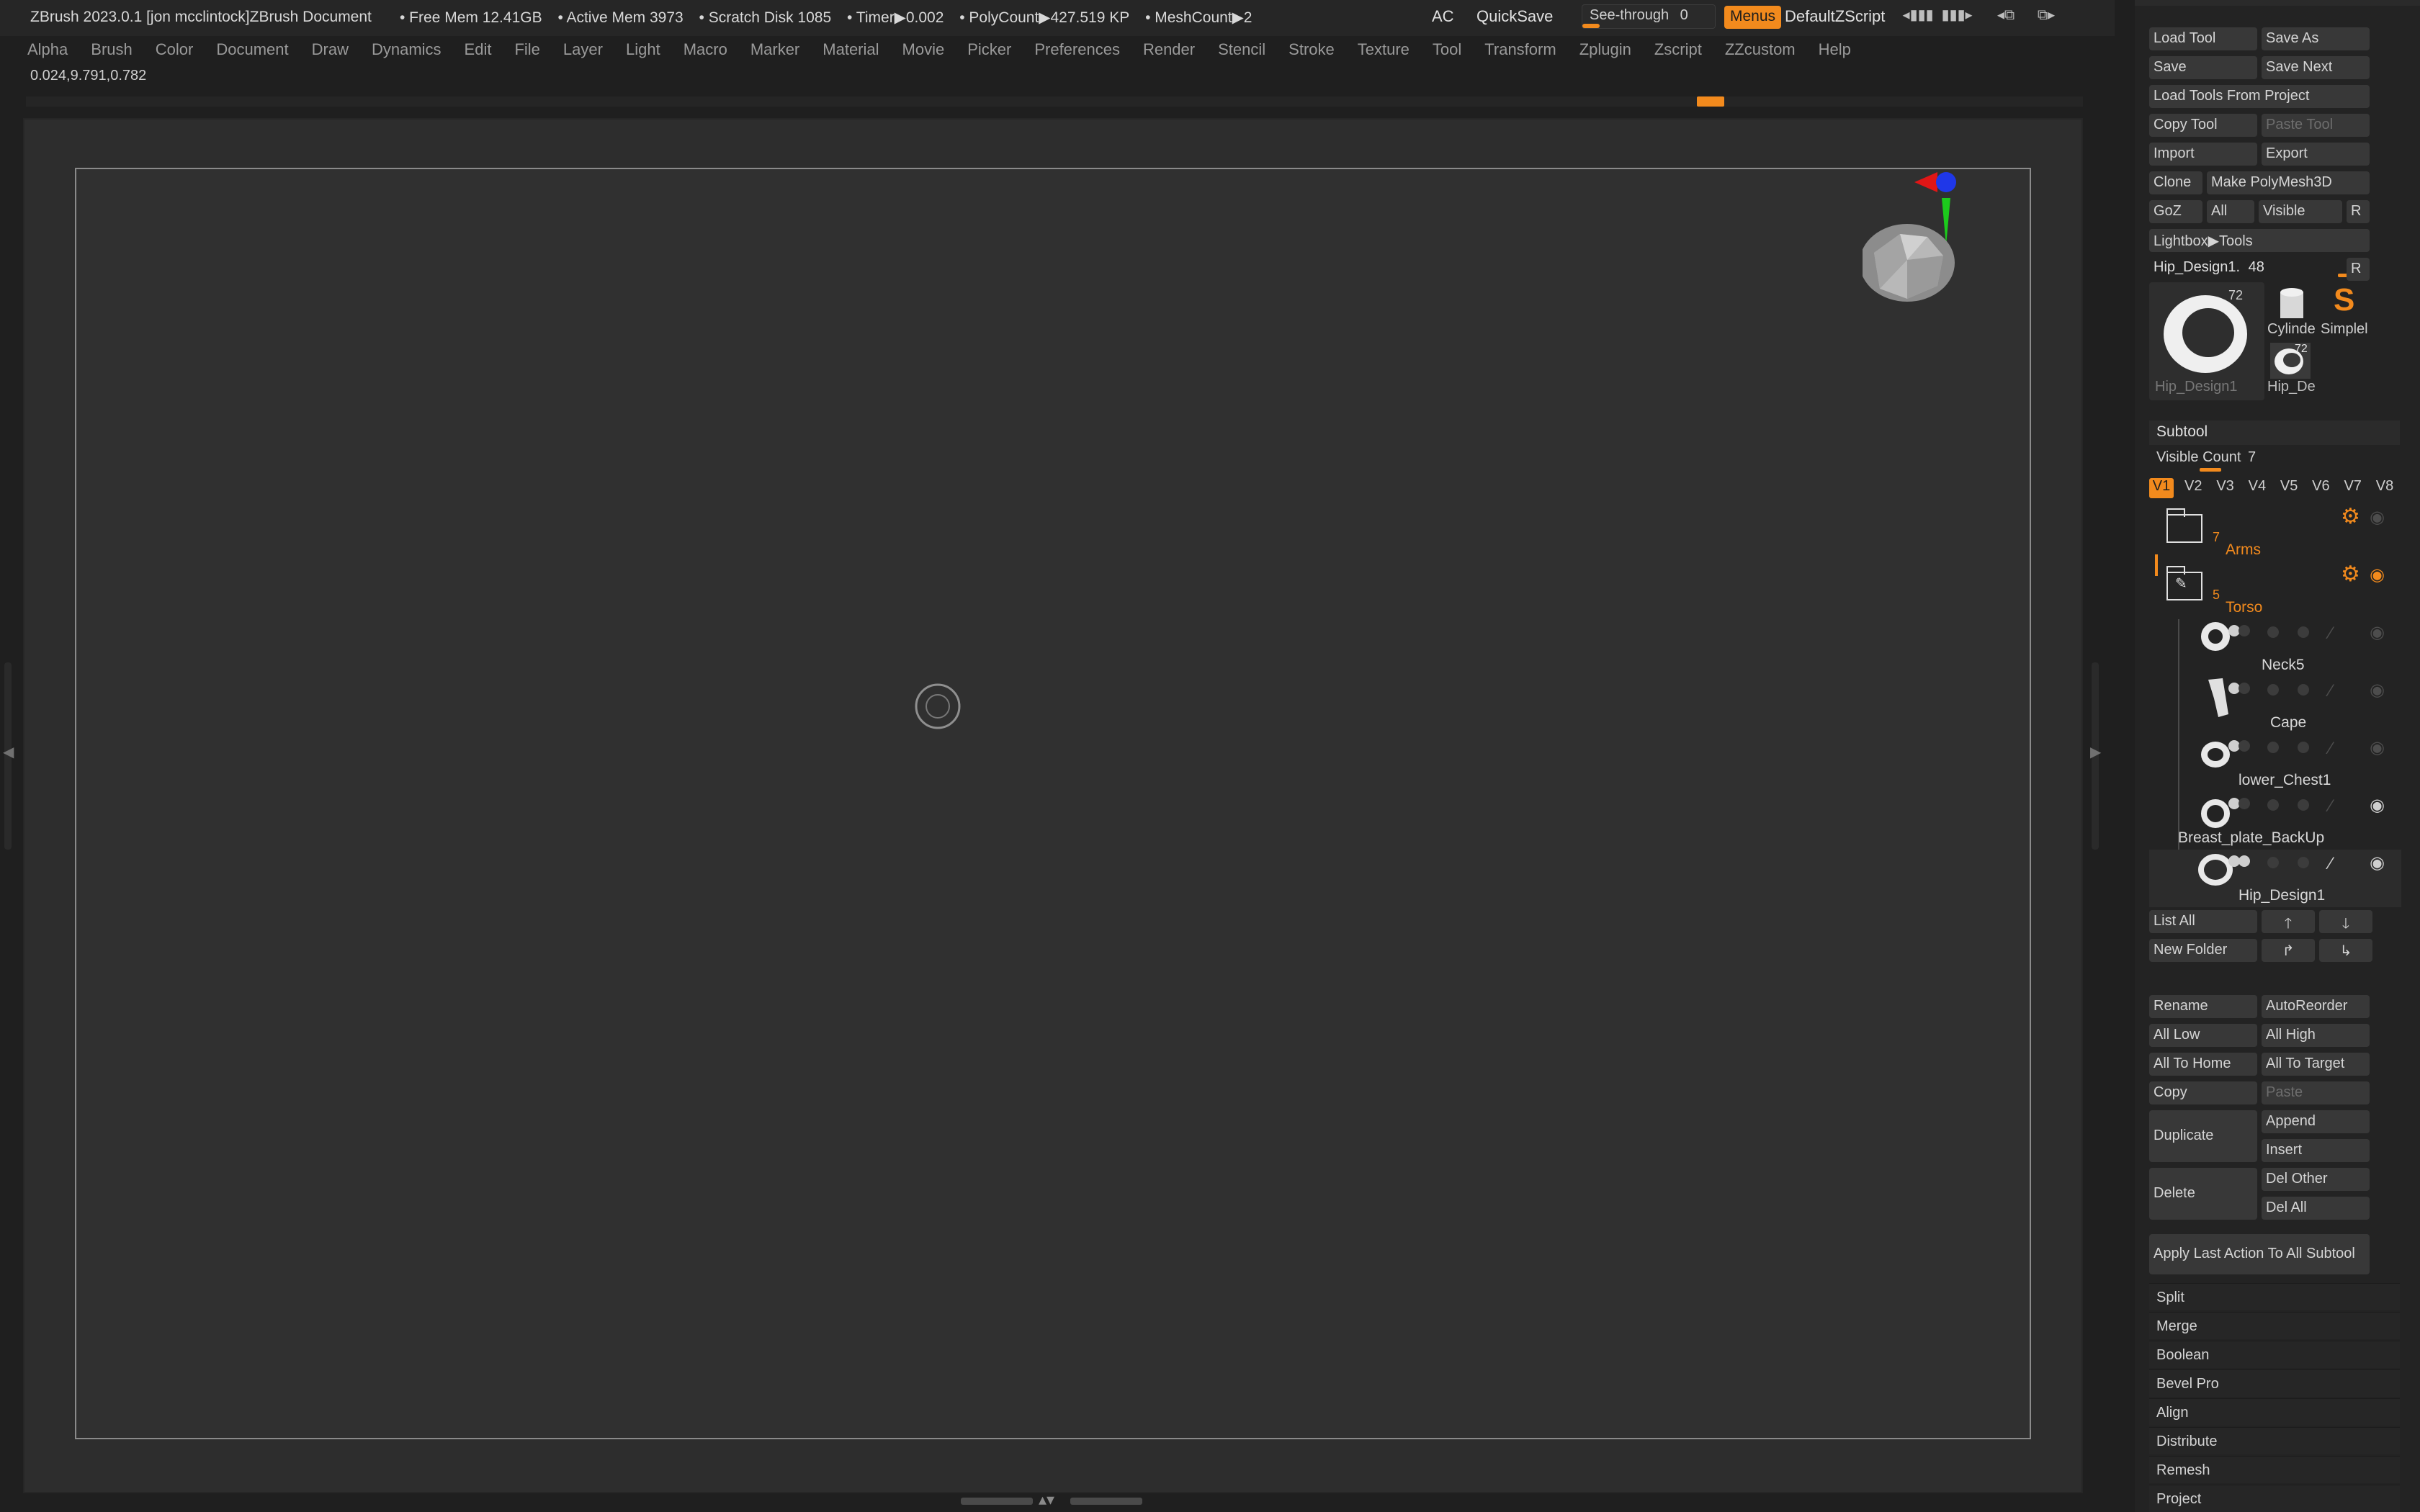  I want to click on vset-tab-v8: V8, so click(2384, 488).